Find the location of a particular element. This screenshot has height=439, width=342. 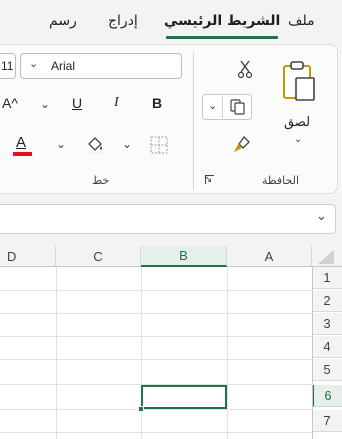

row-header-1: 1 is located at coordinates (327, 278).